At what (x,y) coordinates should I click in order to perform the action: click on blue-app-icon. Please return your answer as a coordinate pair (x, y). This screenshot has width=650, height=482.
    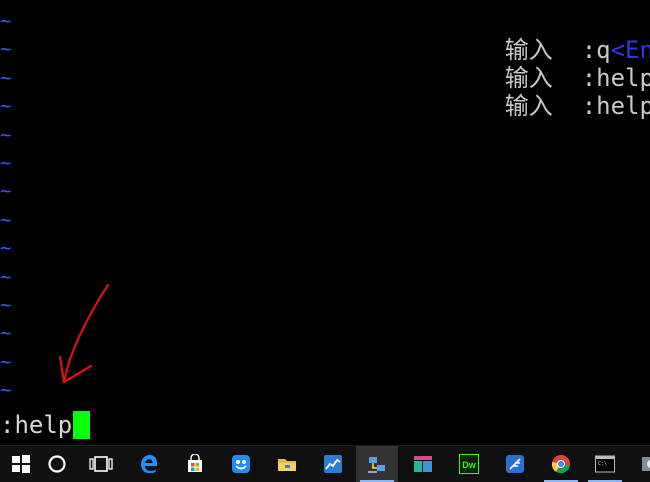
    Looking at the image, I should click on (241, 464).